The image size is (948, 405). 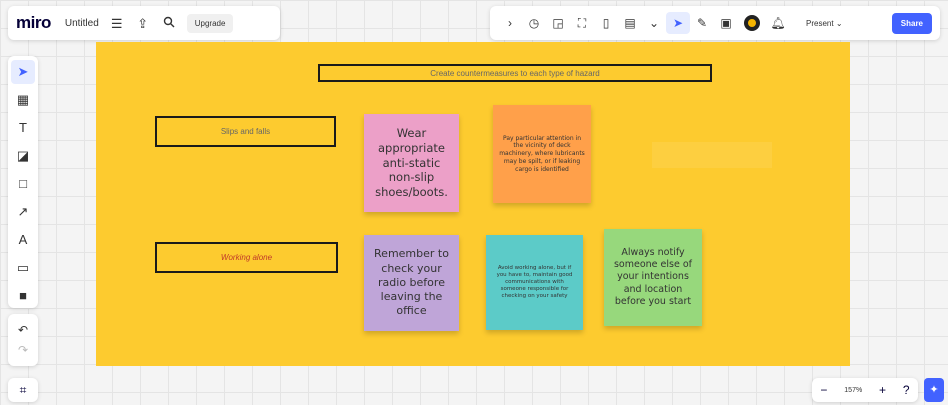 What do you see at coordinates (23, 340) in the screenshot?
I see `undo-redo-panel: ↶ ↷` at bounding box center [23, 340].